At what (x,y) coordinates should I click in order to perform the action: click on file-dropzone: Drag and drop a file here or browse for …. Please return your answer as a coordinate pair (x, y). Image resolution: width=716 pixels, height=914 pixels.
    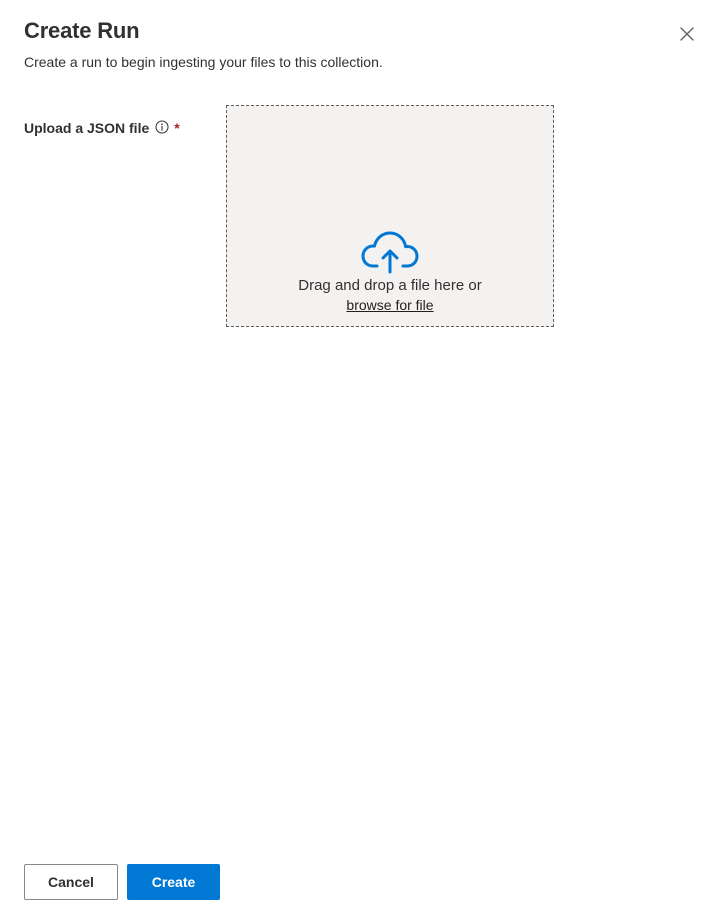
    Looking at the image, I should click on (390, 216).